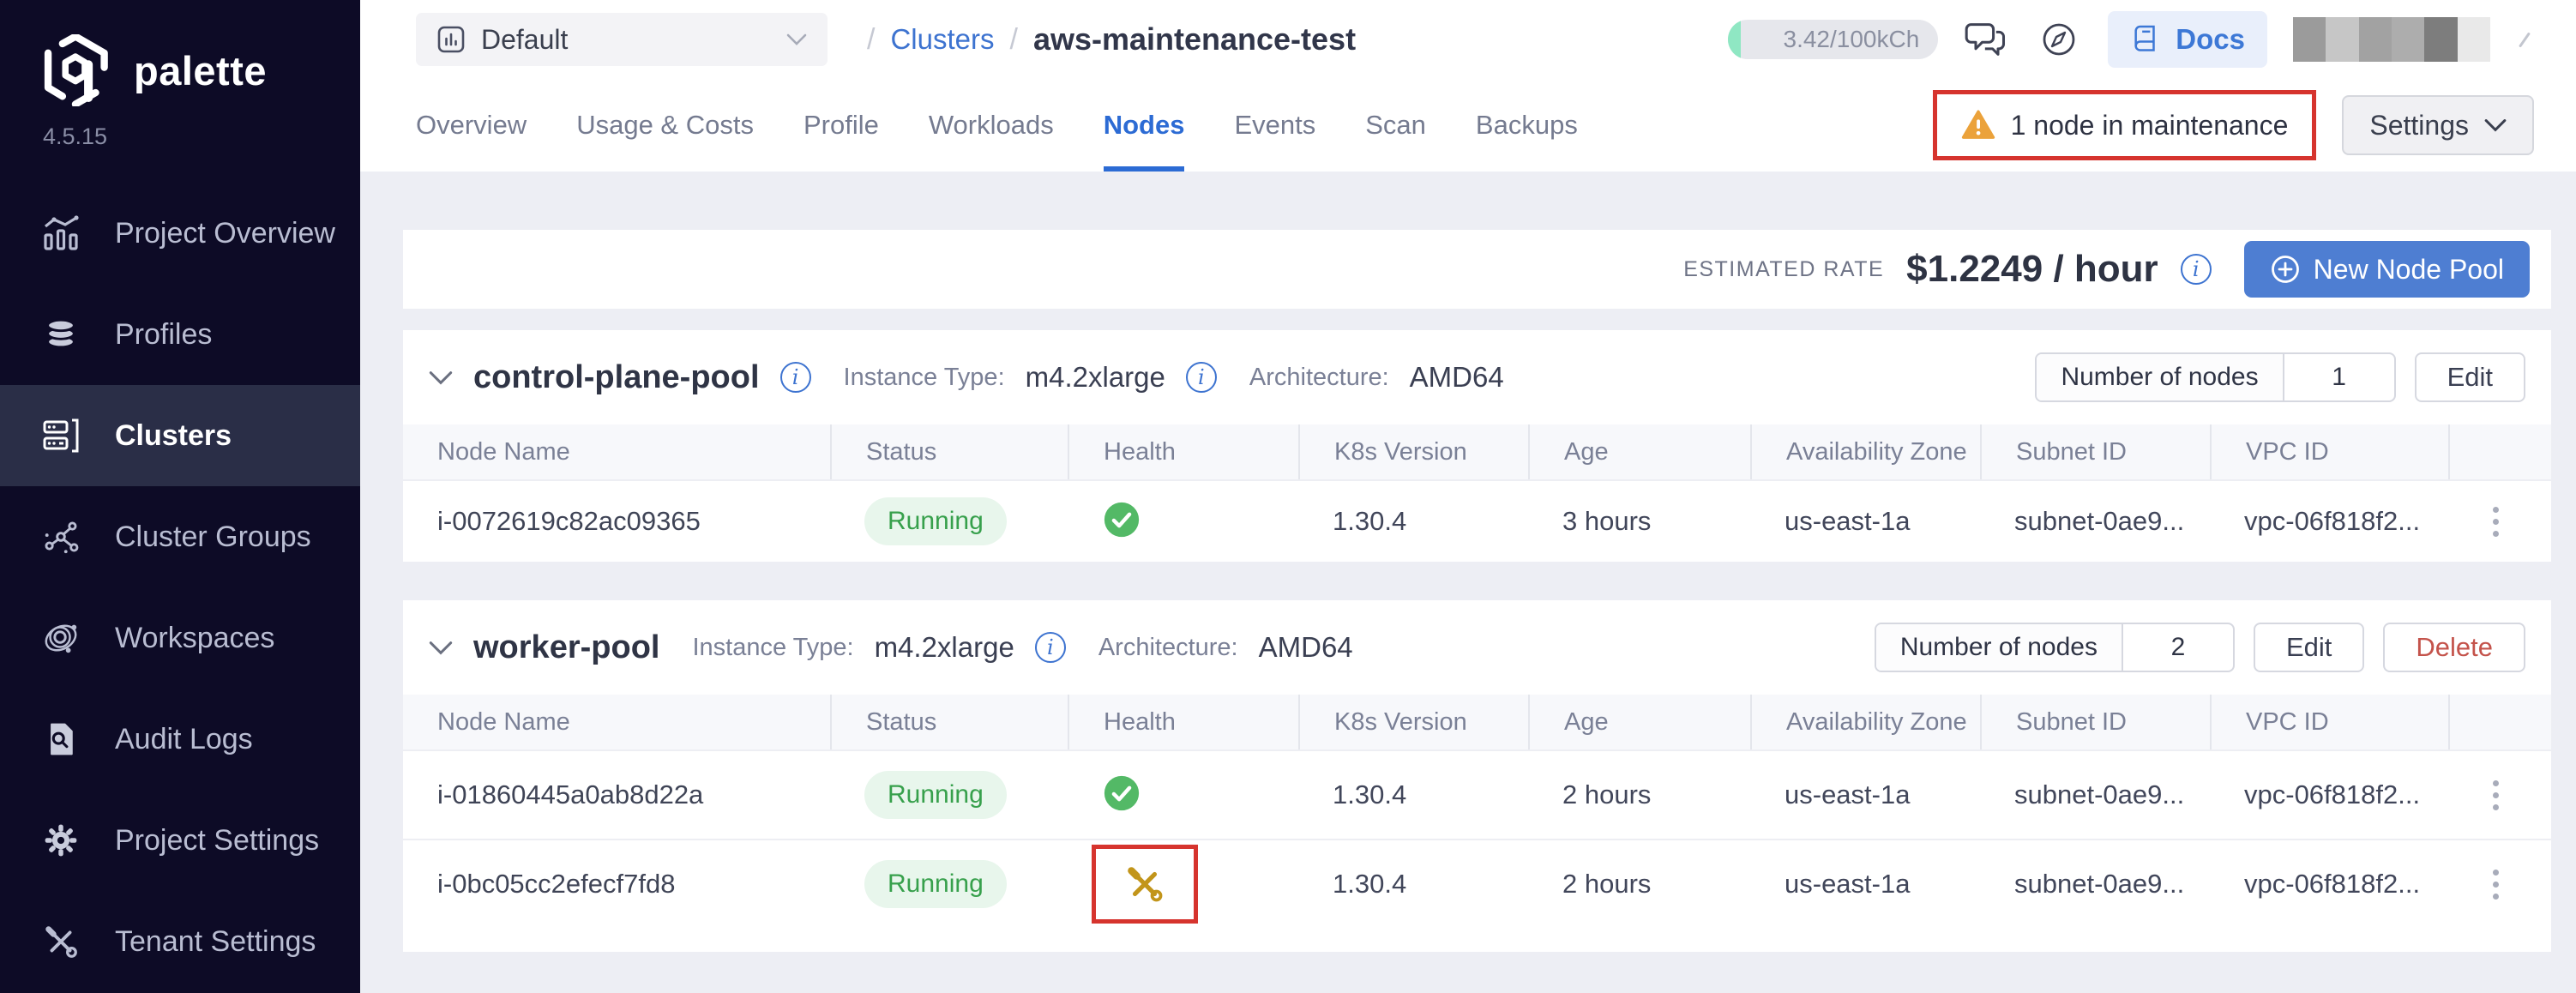  Describe the element at coordinates (2188, 40) in the screenshot. I see `docs-button: Docs` at that location.